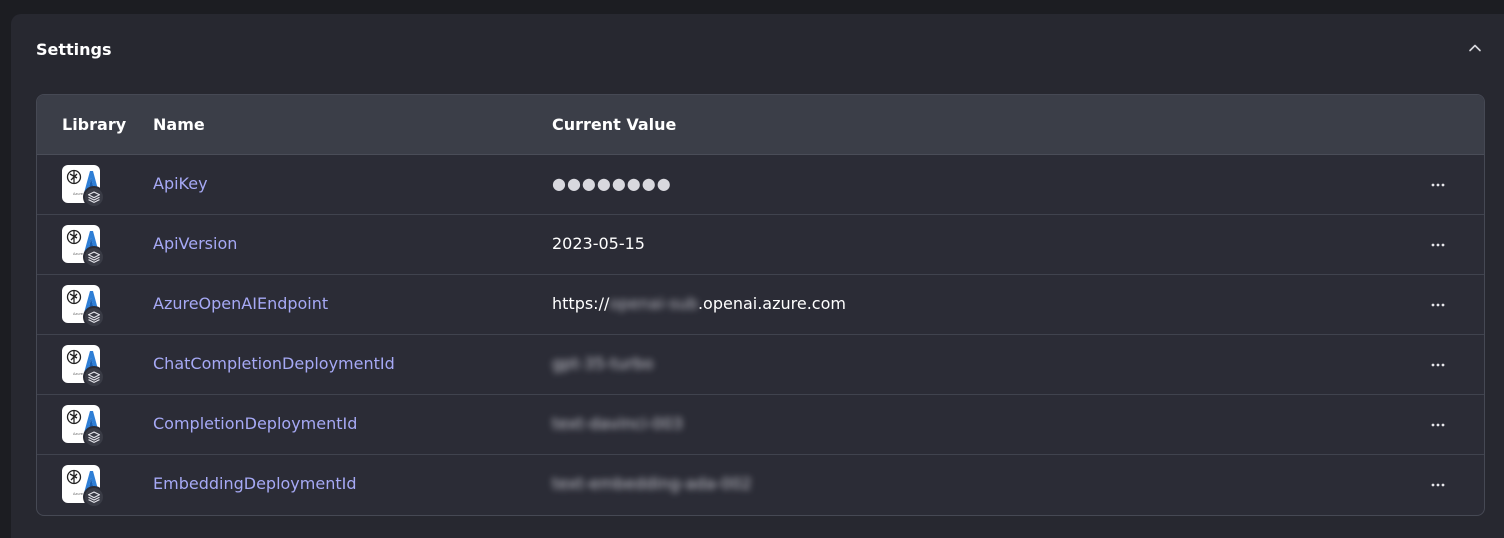 The height and width of the screenshot is (538, 1504). Describe the element at coordinates (240, 303) in the screenshot. I see `setting-name-link: AzureOpenAIEndpoint` at that location.